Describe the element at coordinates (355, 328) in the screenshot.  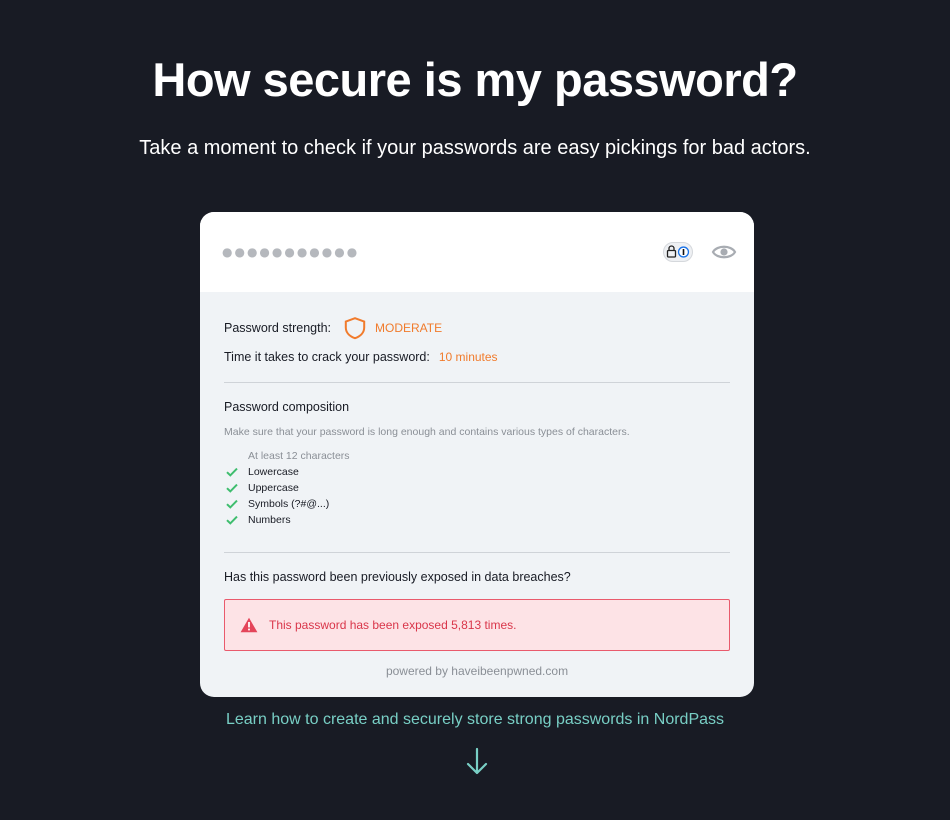
I see `shield-icon` at that location.